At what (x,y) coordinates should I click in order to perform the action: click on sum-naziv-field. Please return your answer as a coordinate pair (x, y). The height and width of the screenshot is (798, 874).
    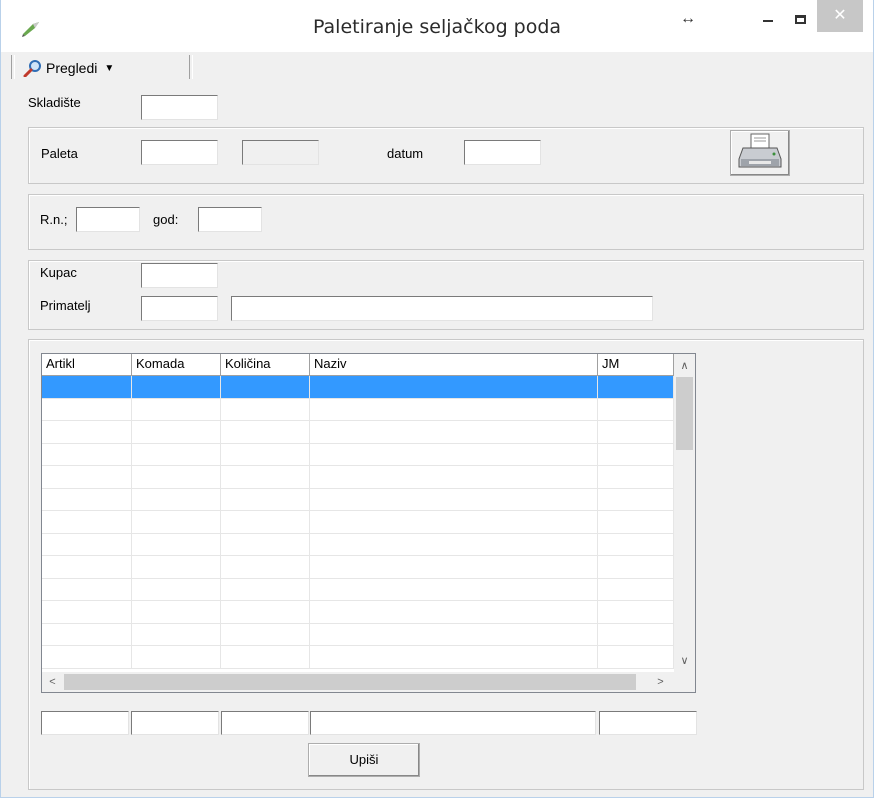
    Looking at the image, I should click on (453, 723).